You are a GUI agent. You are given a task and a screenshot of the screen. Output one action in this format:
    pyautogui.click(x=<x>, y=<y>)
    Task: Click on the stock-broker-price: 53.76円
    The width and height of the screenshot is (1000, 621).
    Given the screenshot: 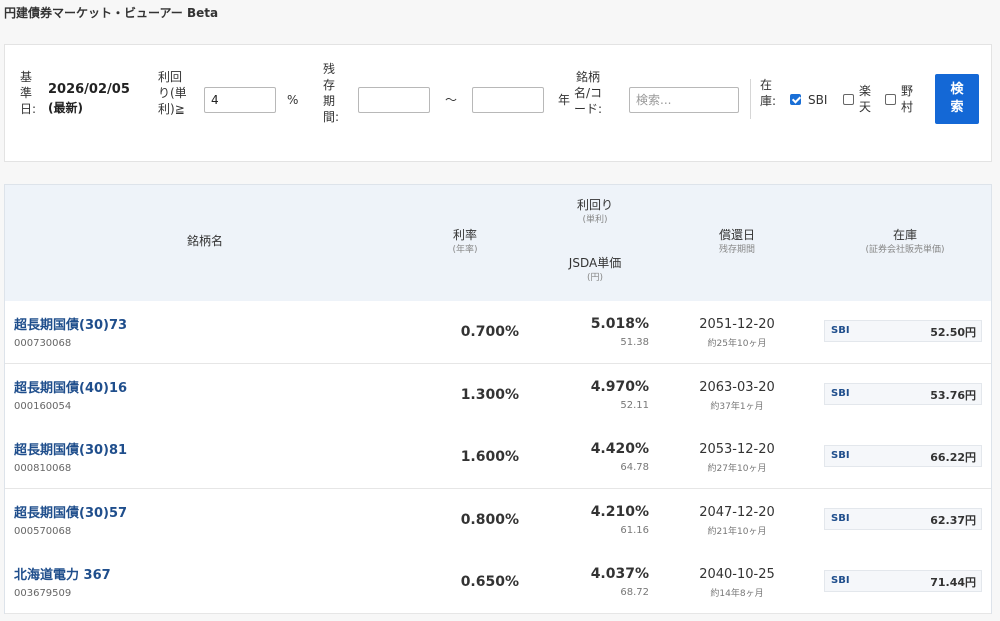 What is the action you would take?
    pyautogui.click(x=953, y=395)
    